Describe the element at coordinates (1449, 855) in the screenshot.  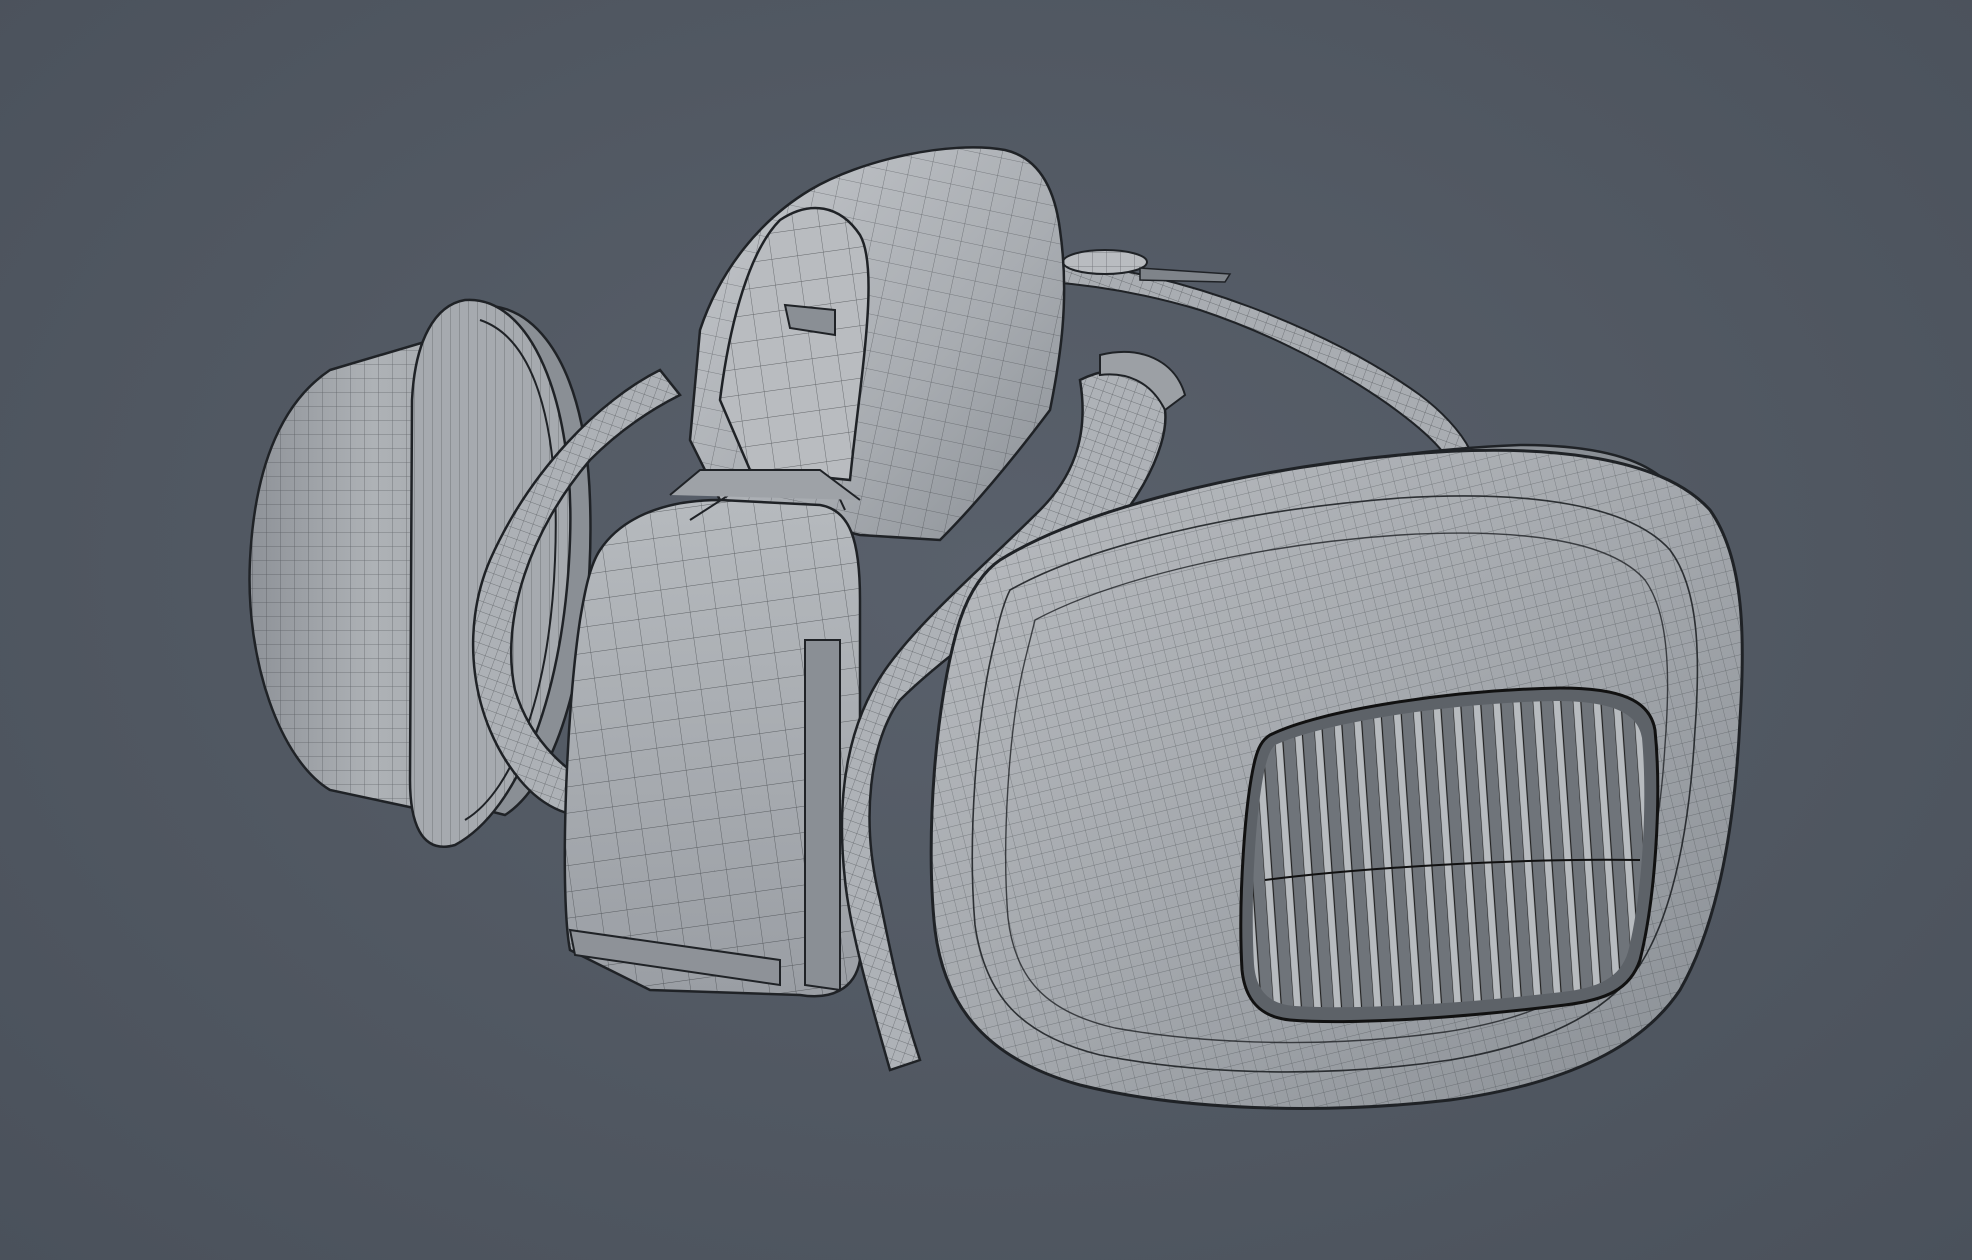
I see `right-filter-grille` at that location.